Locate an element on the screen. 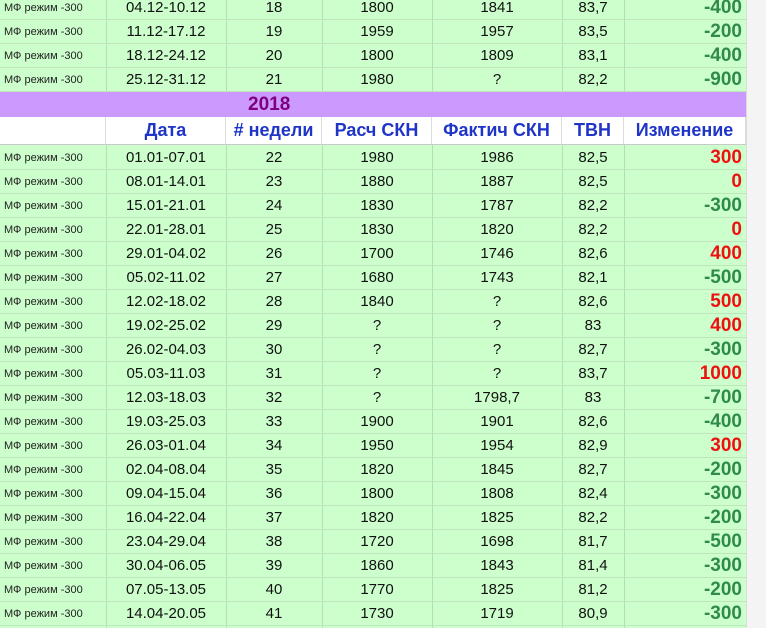 The height and width of the screenshot is (628, 766). cell-date: 04.12-10.12 is located at coordinates (166, 10).